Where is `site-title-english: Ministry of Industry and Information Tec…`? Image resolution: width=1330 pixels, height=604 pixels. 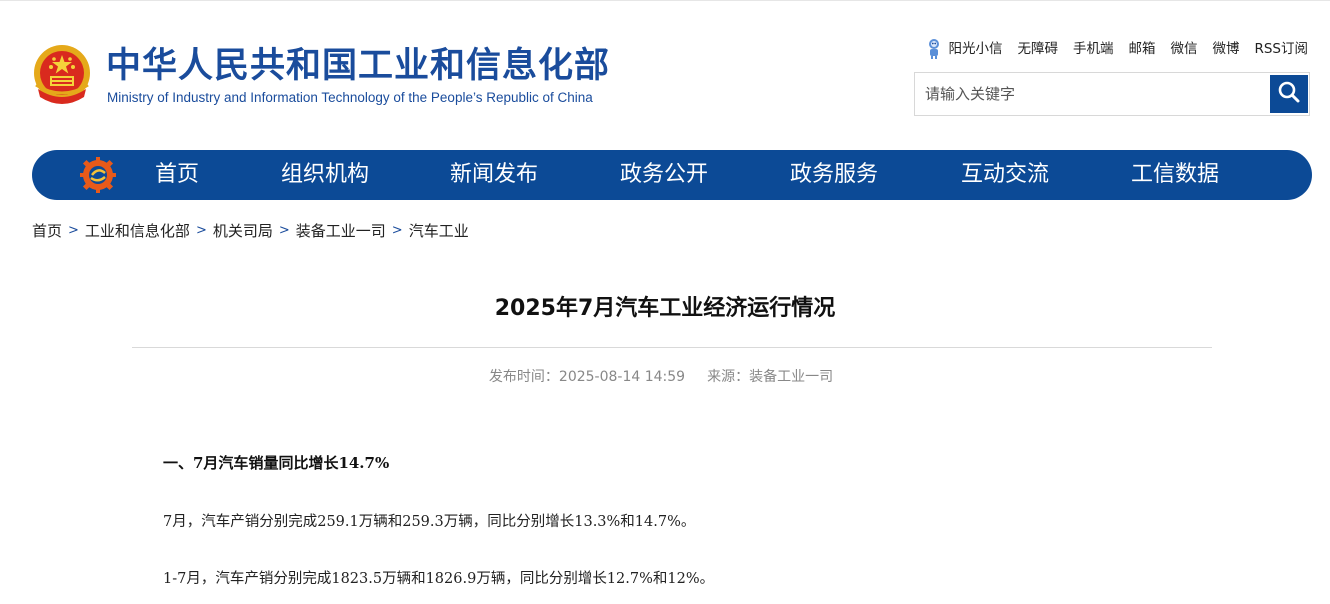 site-title-english: Ministry of Industry and Information Tec… is located at coordinates (350, 98).